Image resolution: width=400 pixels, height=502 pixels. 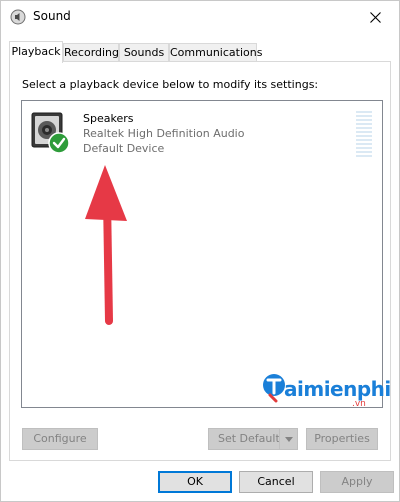 I want to click on button-label: Apply, so click(x=357, y=481).